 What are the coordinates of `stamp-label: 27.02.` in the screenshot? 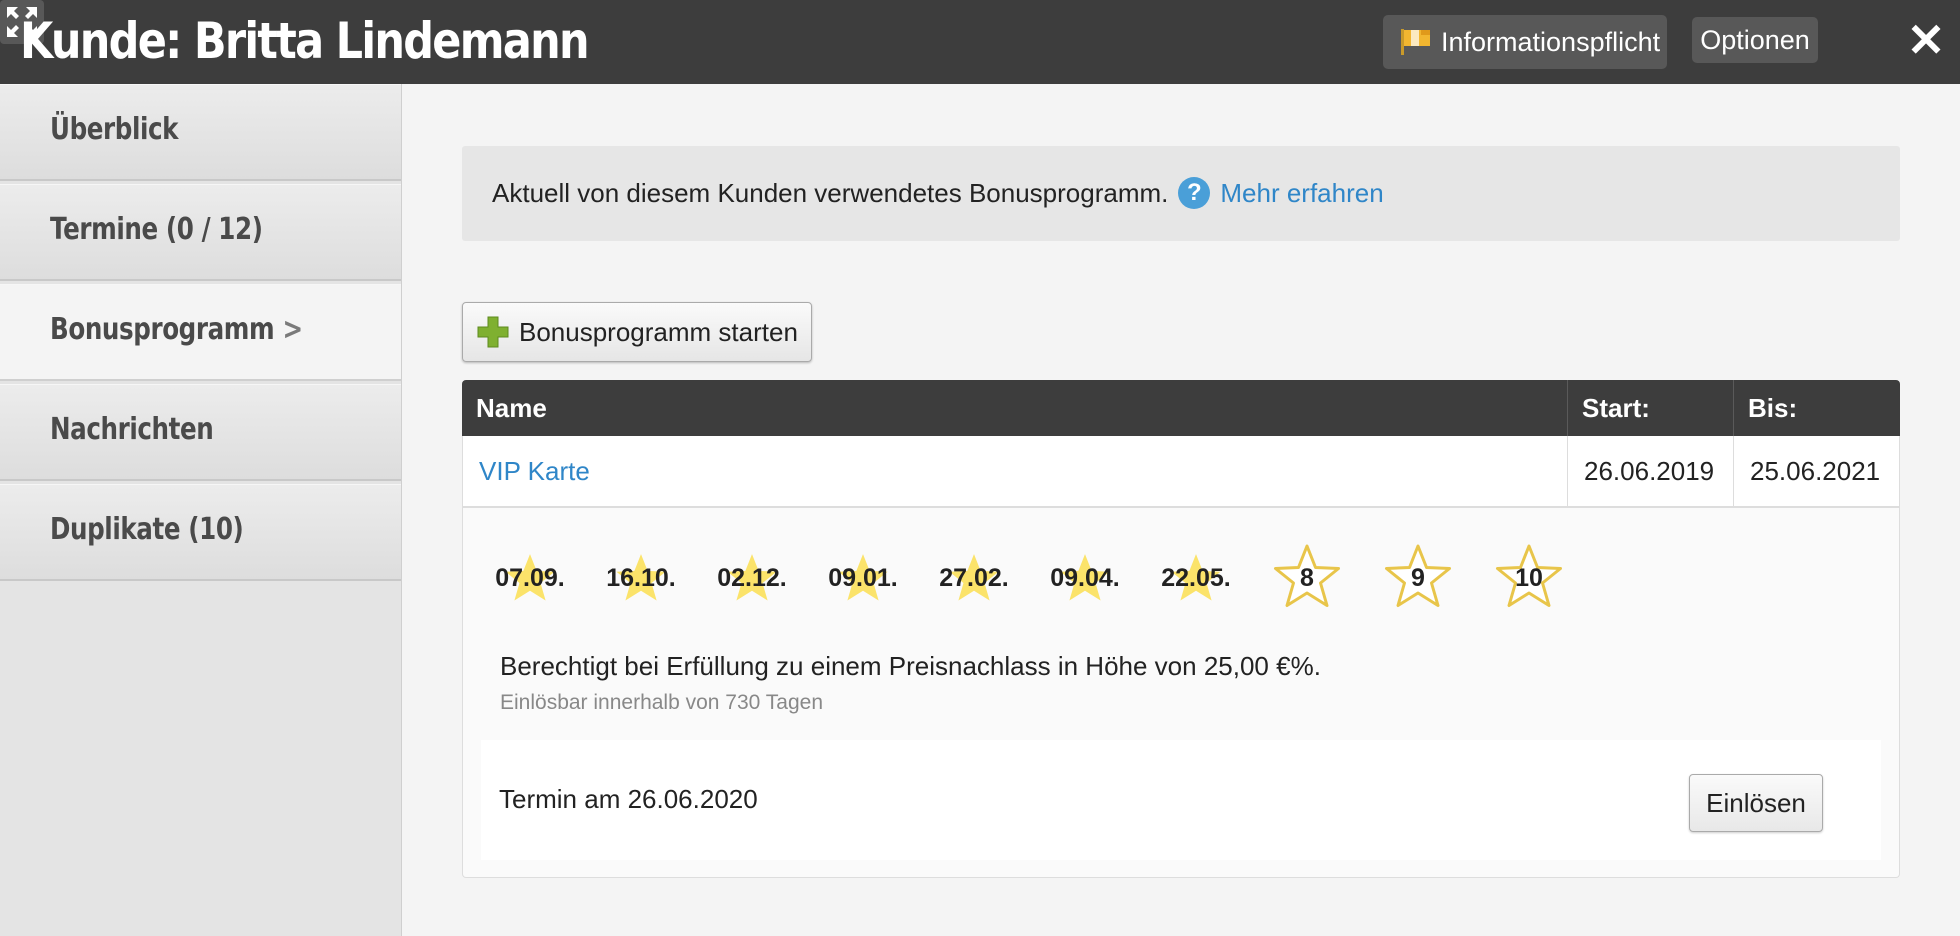 It's located at (974, 578).